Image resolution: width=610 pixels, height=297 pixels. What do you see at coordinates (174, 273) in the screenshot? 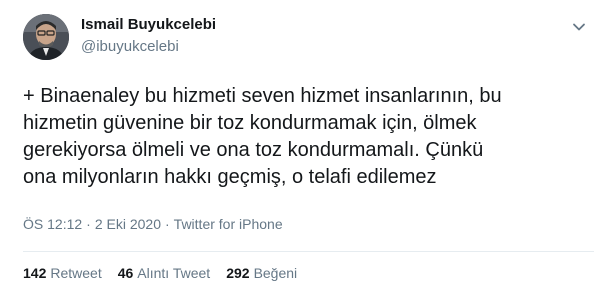
I see `quote-tweets-label: Alıntı Tweet` at bounding box center [174, 273].